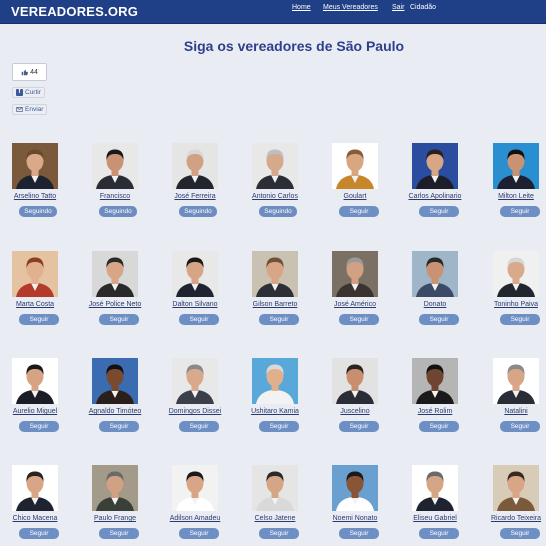 Image resolution: width=546 pixels, height=546 pixels. Describe the element at coordinates (195, 411) in the screenshot. I see `councilor-name: Domingos Dissei` at that location.